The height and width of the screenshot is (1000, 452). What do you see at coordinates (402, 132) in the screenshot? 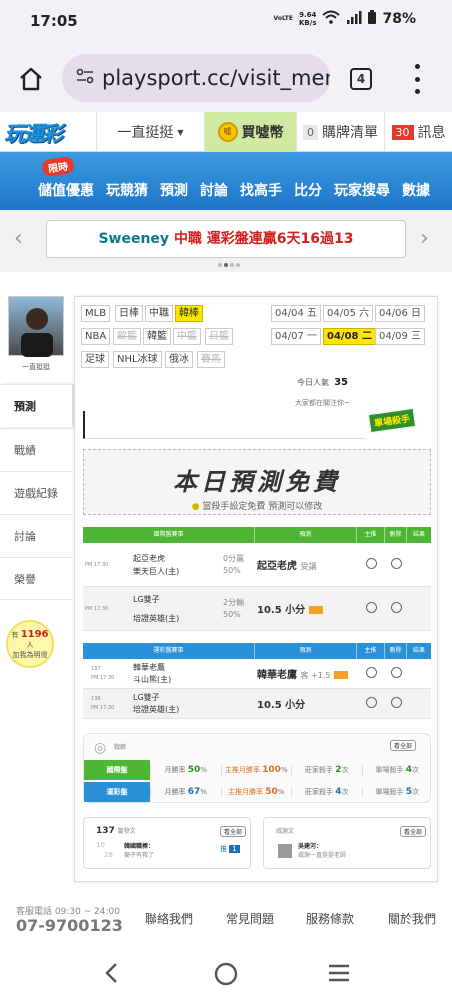
I see `message-count-badge: 30` at bounding box center [402, 132].